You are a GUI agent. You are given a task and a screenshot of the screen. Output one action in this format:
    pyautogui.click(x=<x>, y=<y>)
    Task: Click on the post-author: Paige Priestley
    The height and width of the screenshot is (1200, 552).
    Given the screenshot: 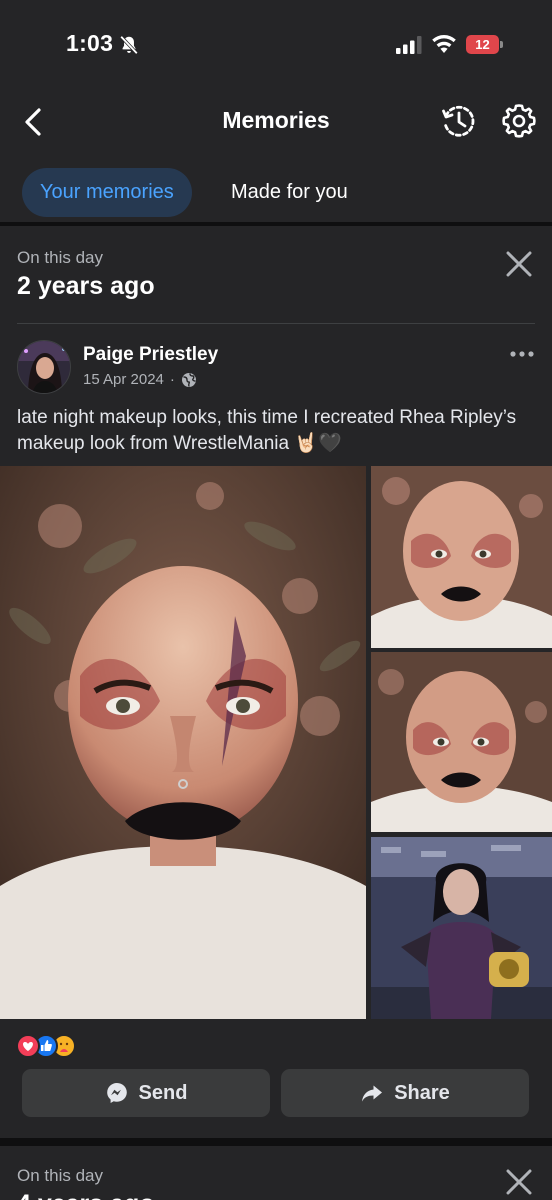 What is the action you would take?
    pyautogui.click(x=150, y=355)
    